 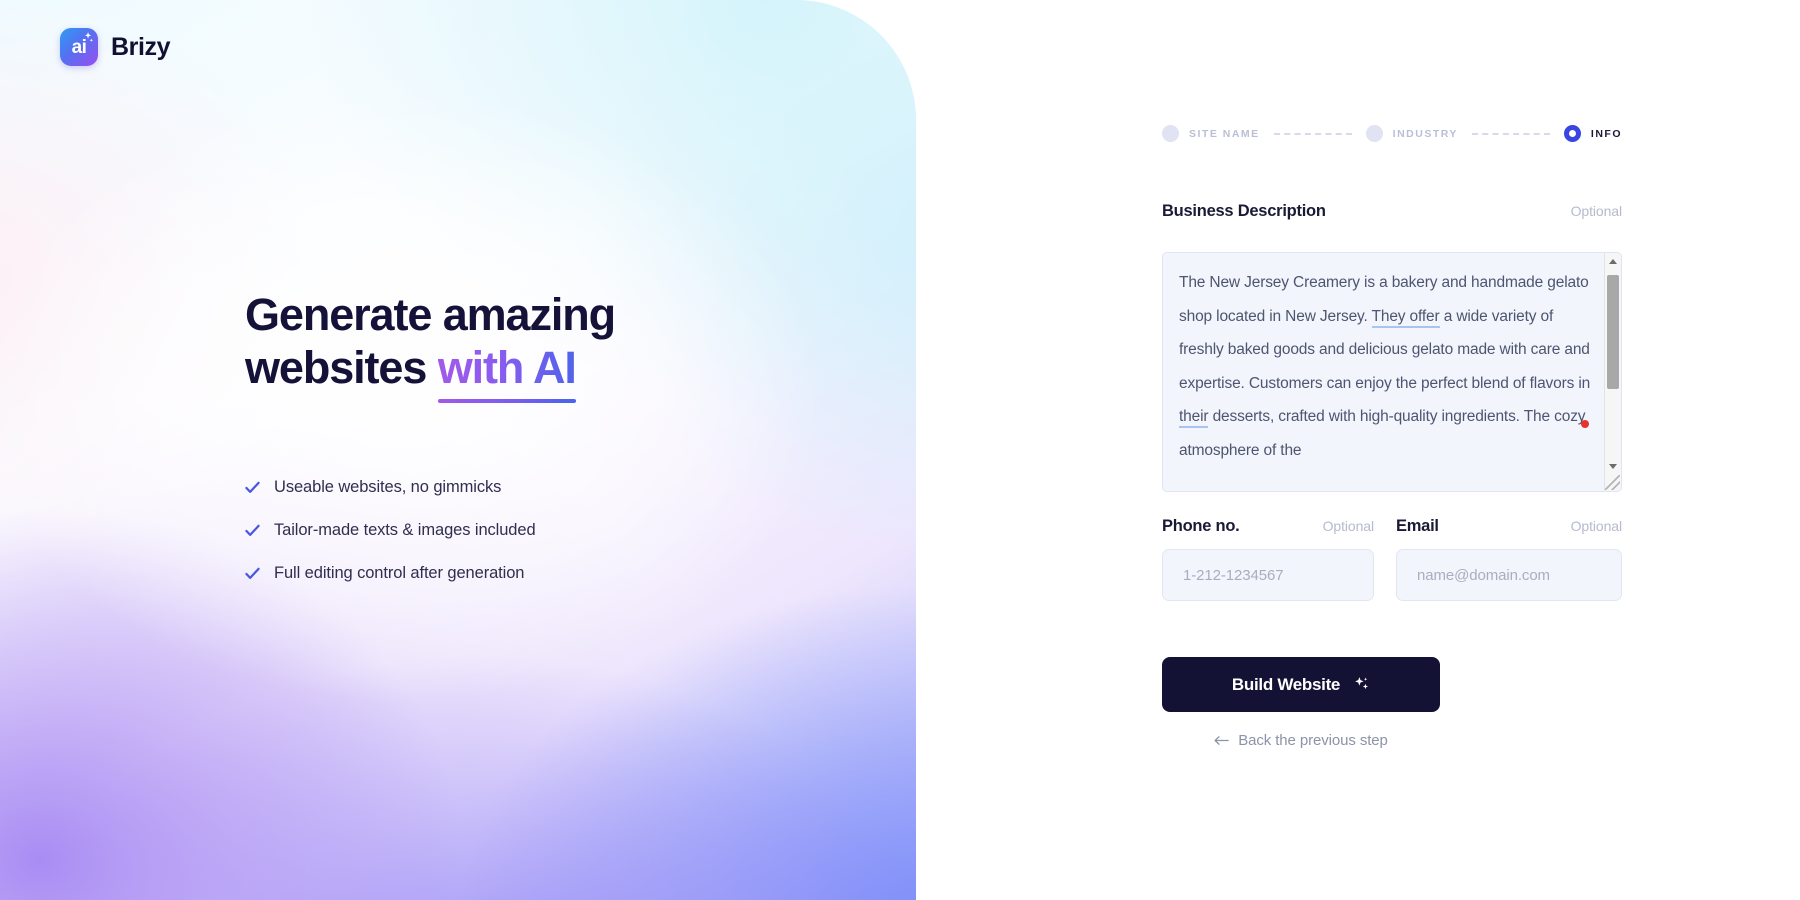 What do you see at coordinates (1244, 211) in the screenshot?
I see `business-description-label: Business Description` at bounding box center [1244, 211].